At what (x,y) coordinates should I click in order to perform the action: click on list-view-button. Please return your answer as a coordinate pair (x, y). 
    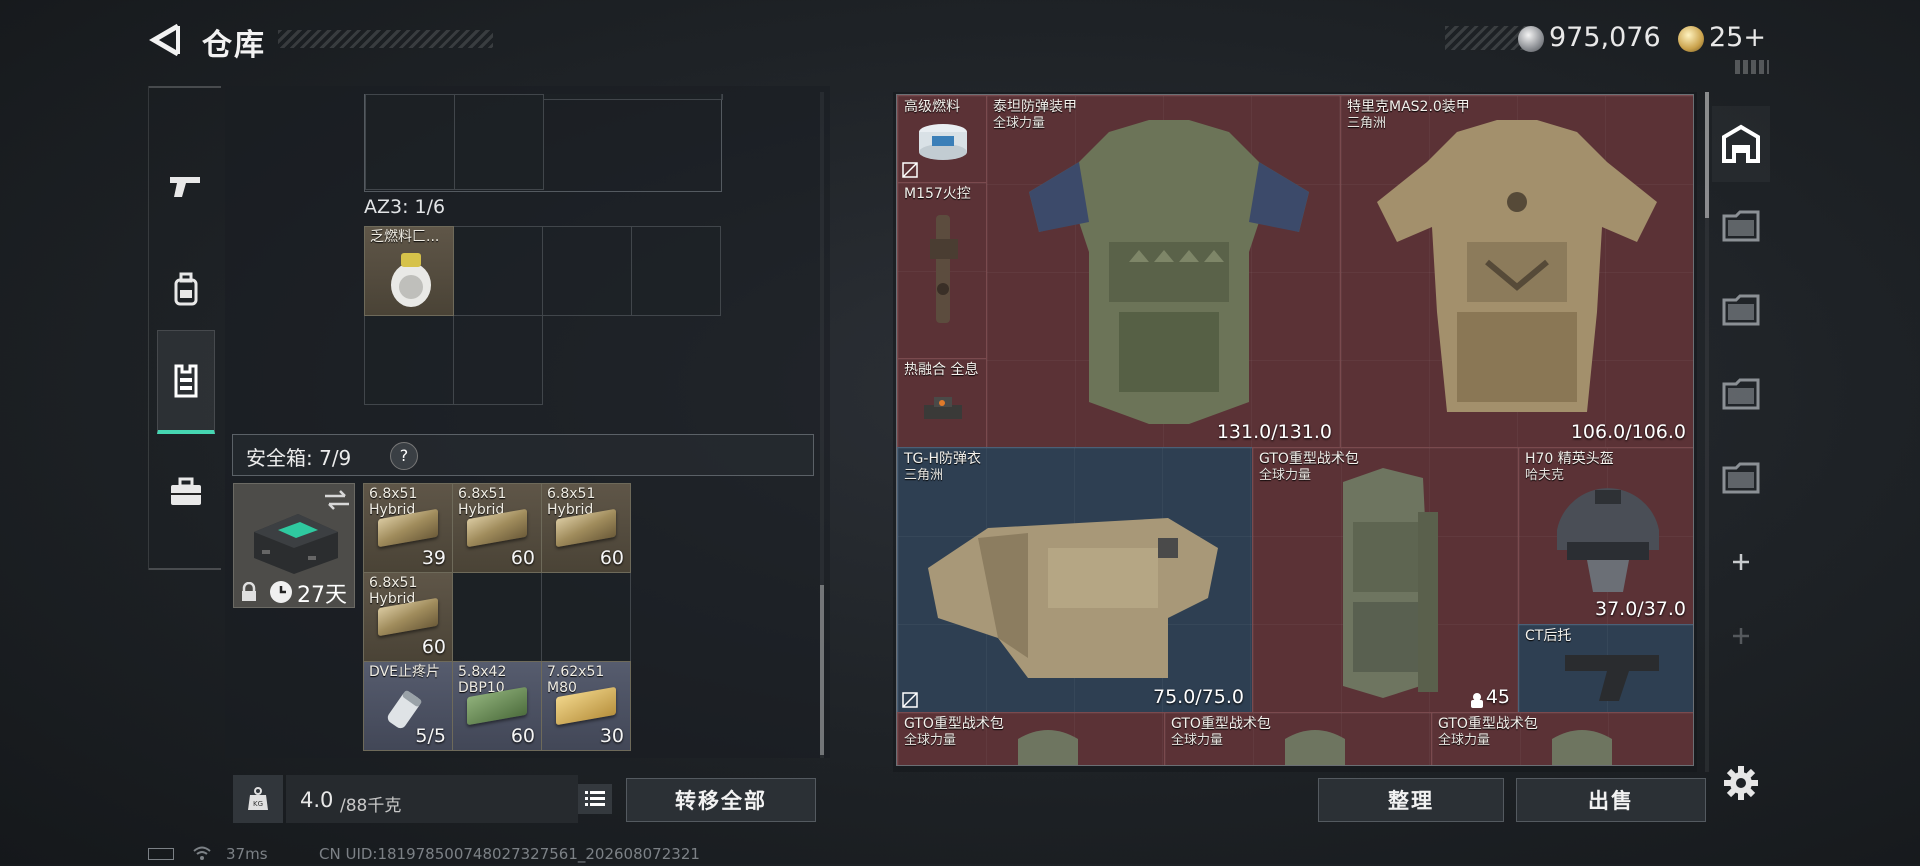
    Looking at the image, I should click on (595, 799).